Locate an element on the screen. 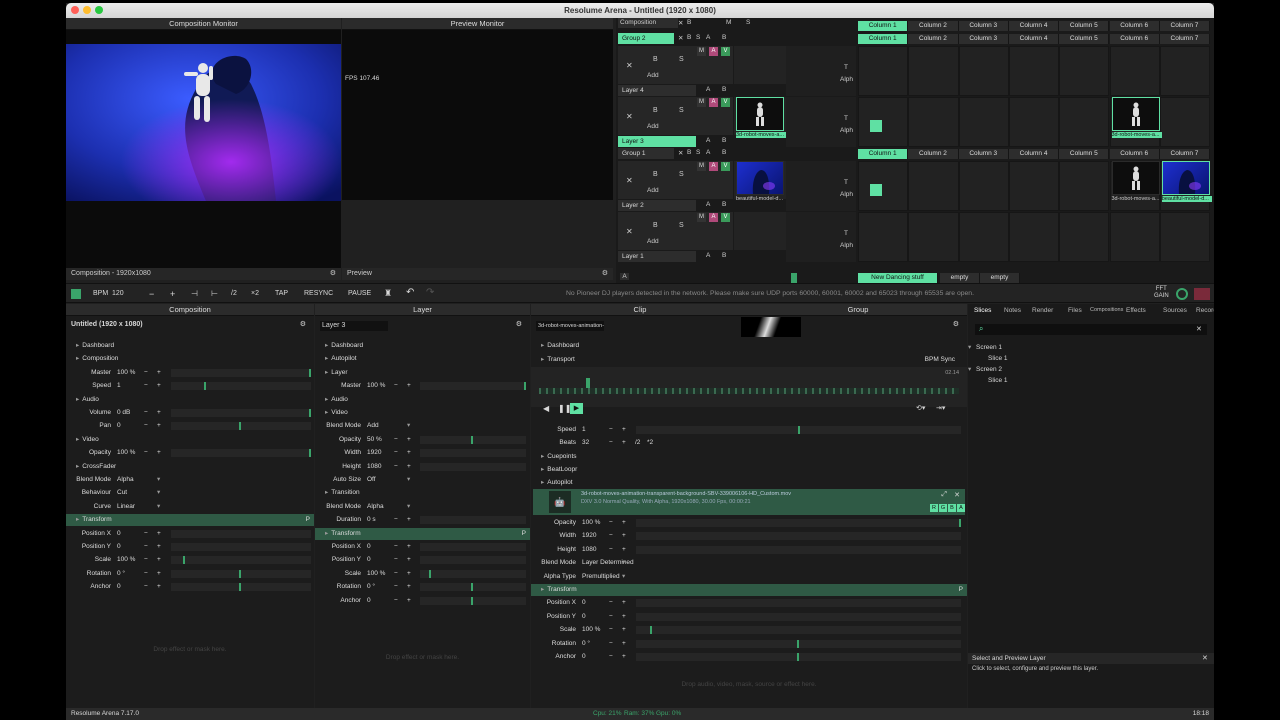 The width and height of the screenshot is (1280, 720). pause-button: PAUSE is located at coordinates (359, 293).